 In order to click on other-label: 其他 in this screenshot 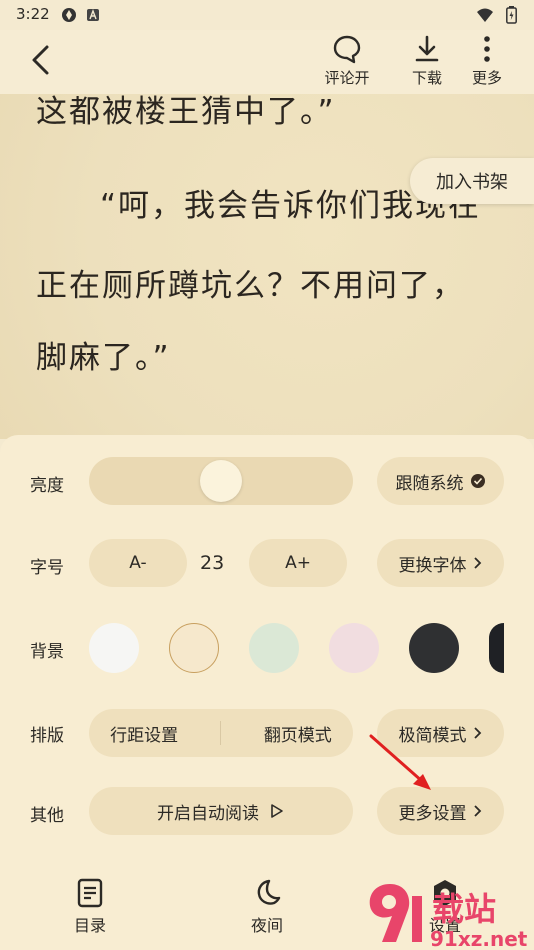, I will do `click(47, 816)`.